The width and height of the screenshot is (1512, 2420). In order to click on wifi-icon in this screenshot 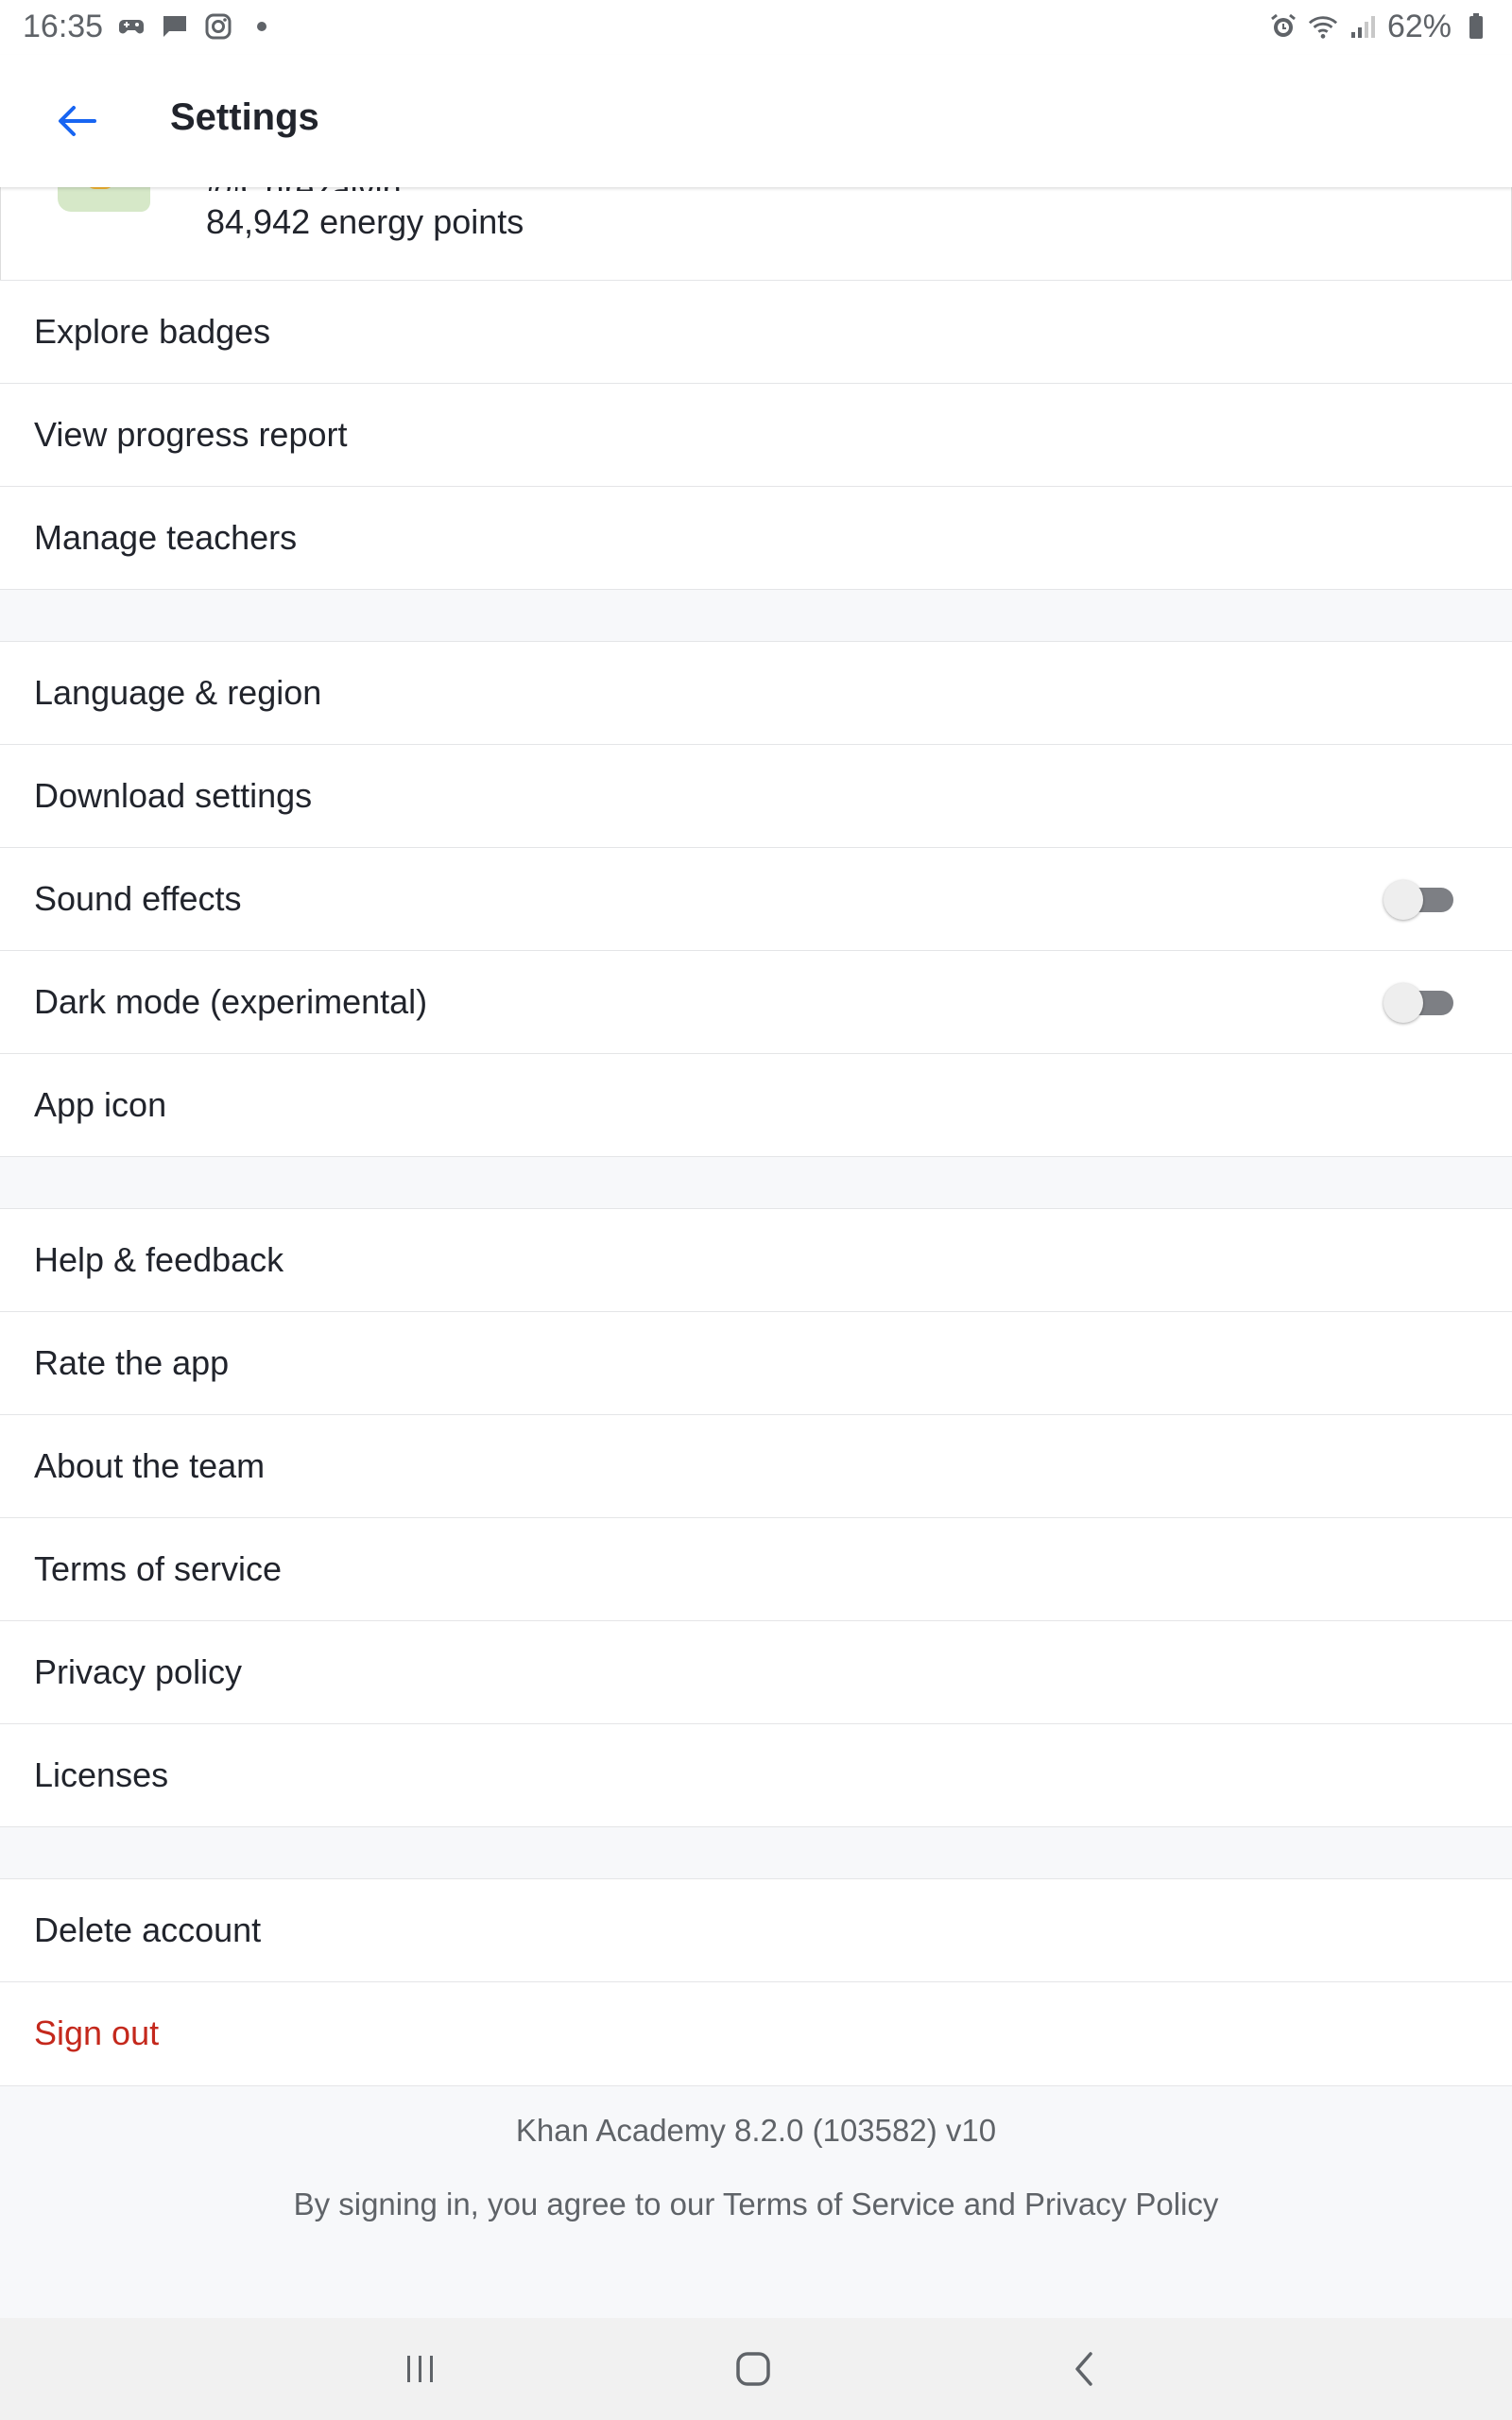, I will do `click(1323, 26)`.